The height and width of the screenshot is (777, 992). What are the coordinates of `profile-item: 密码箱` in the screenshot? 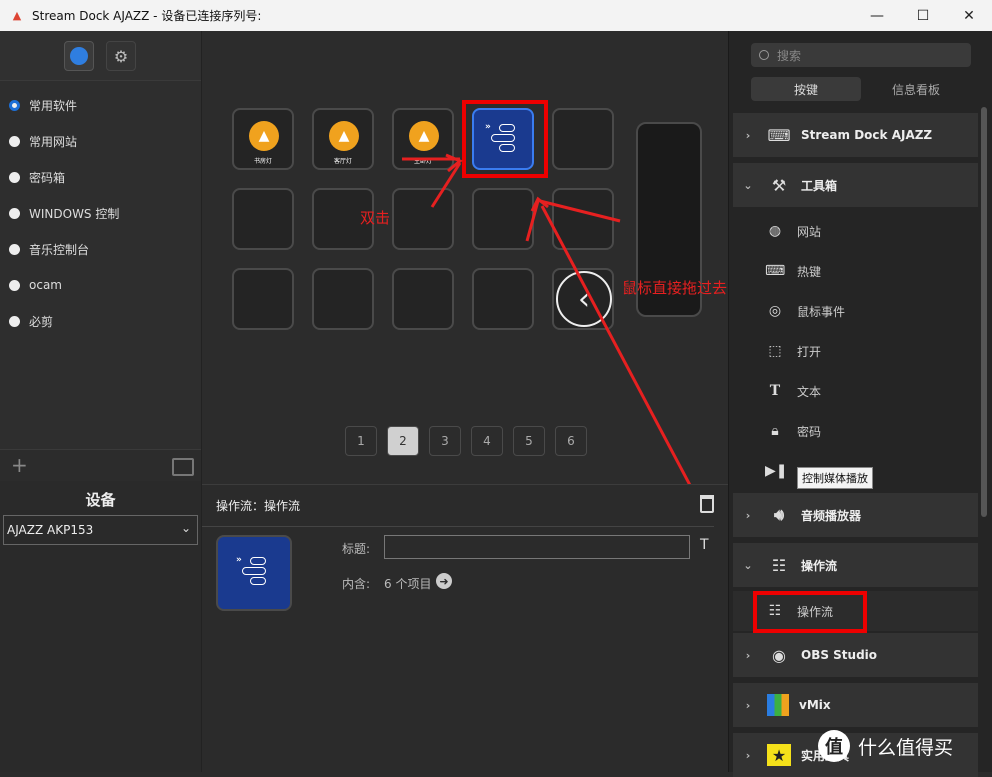 It's located at (100, 177).